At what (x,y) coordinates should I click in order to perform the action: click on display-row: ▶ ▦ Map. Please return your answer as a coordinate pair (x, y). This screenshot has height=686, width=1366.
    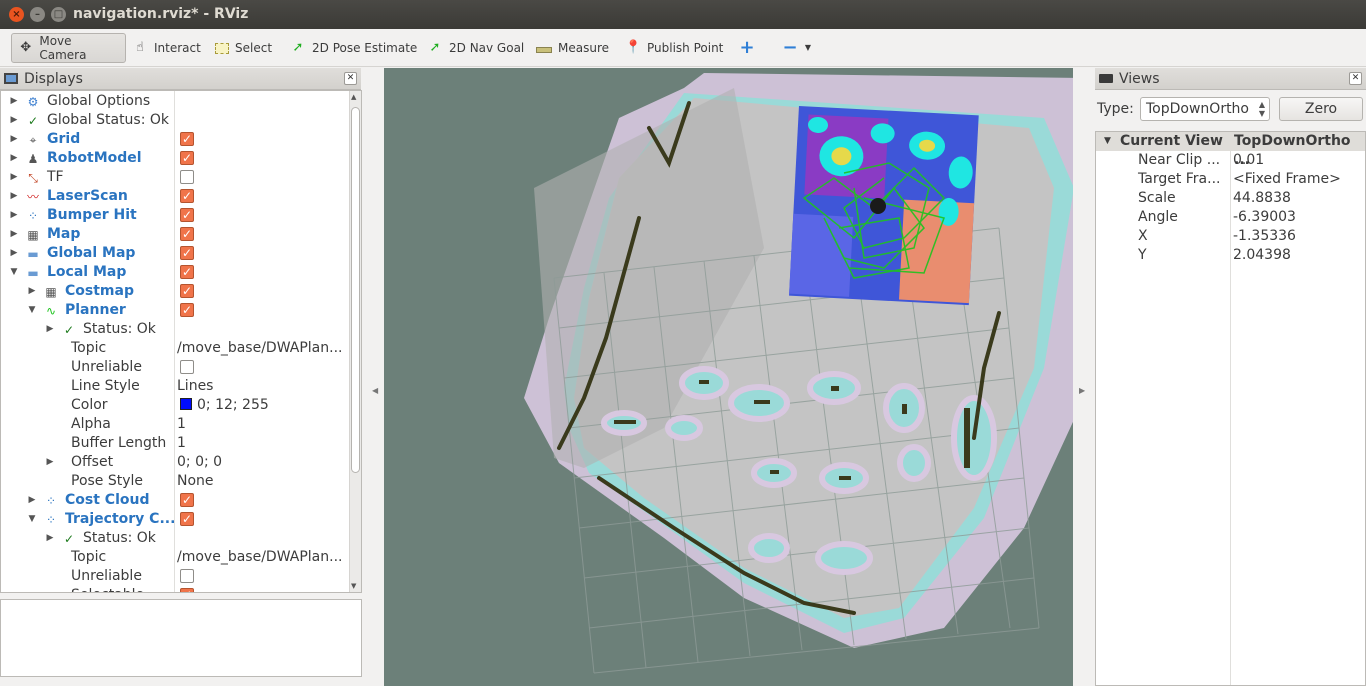
    Looking at the image, I should click on (181, 234).